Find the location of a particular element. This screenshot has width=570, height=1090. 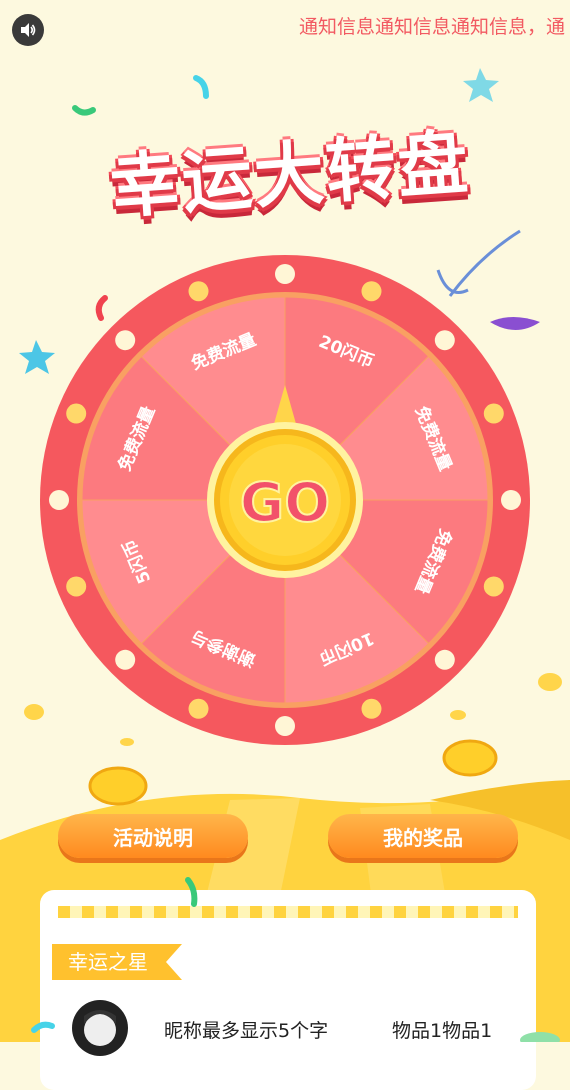

sound-toggle-button is located at coordinates (28, 30).